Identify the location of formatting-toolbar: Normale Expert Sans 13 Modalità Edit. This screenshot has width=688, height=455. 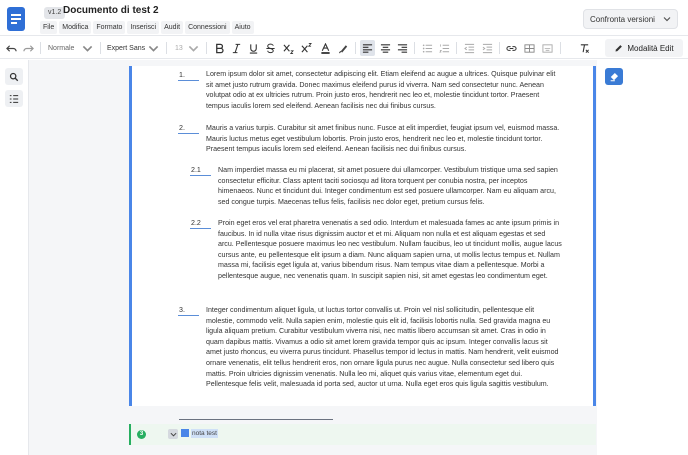
(344, 48).